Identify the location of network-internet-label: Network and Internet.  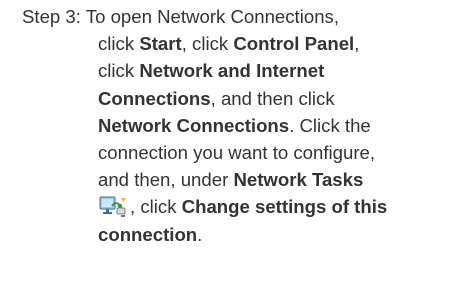
(232, 71).